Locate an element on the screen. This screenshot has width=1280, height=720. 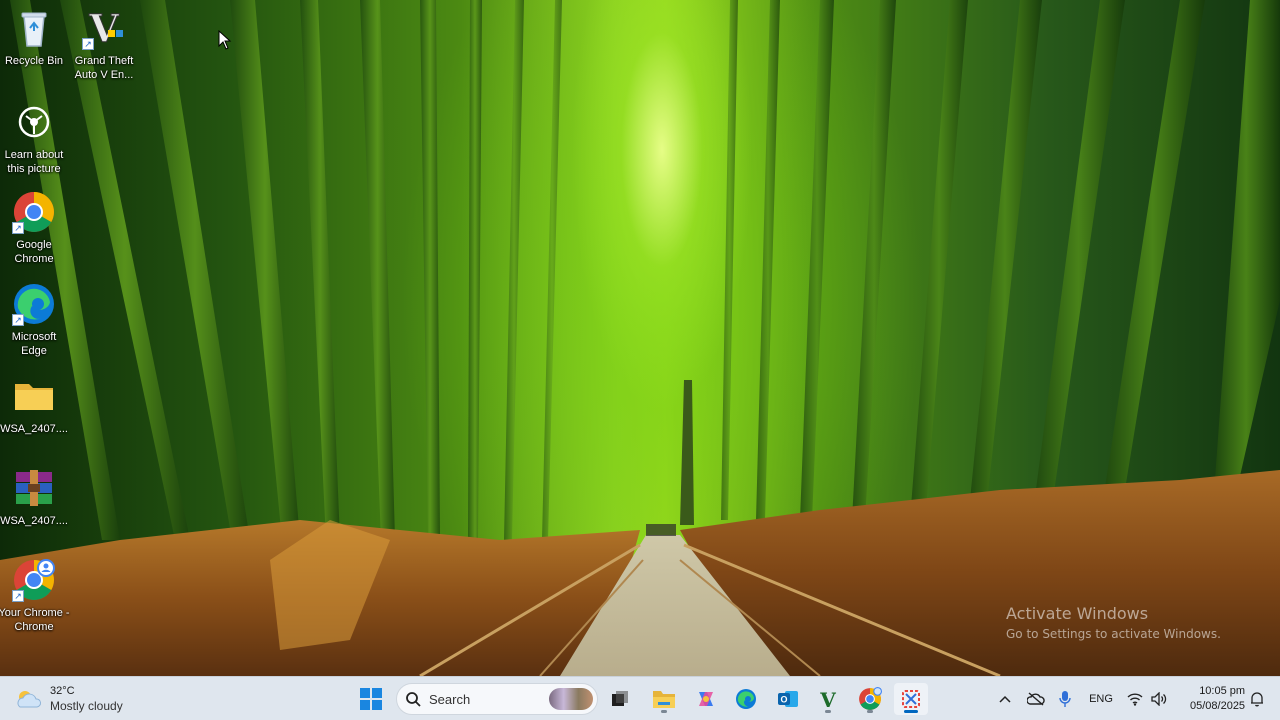
desktop-icon-google-chrome: ↗ Google Chrome is located at coordinates (34, 228).